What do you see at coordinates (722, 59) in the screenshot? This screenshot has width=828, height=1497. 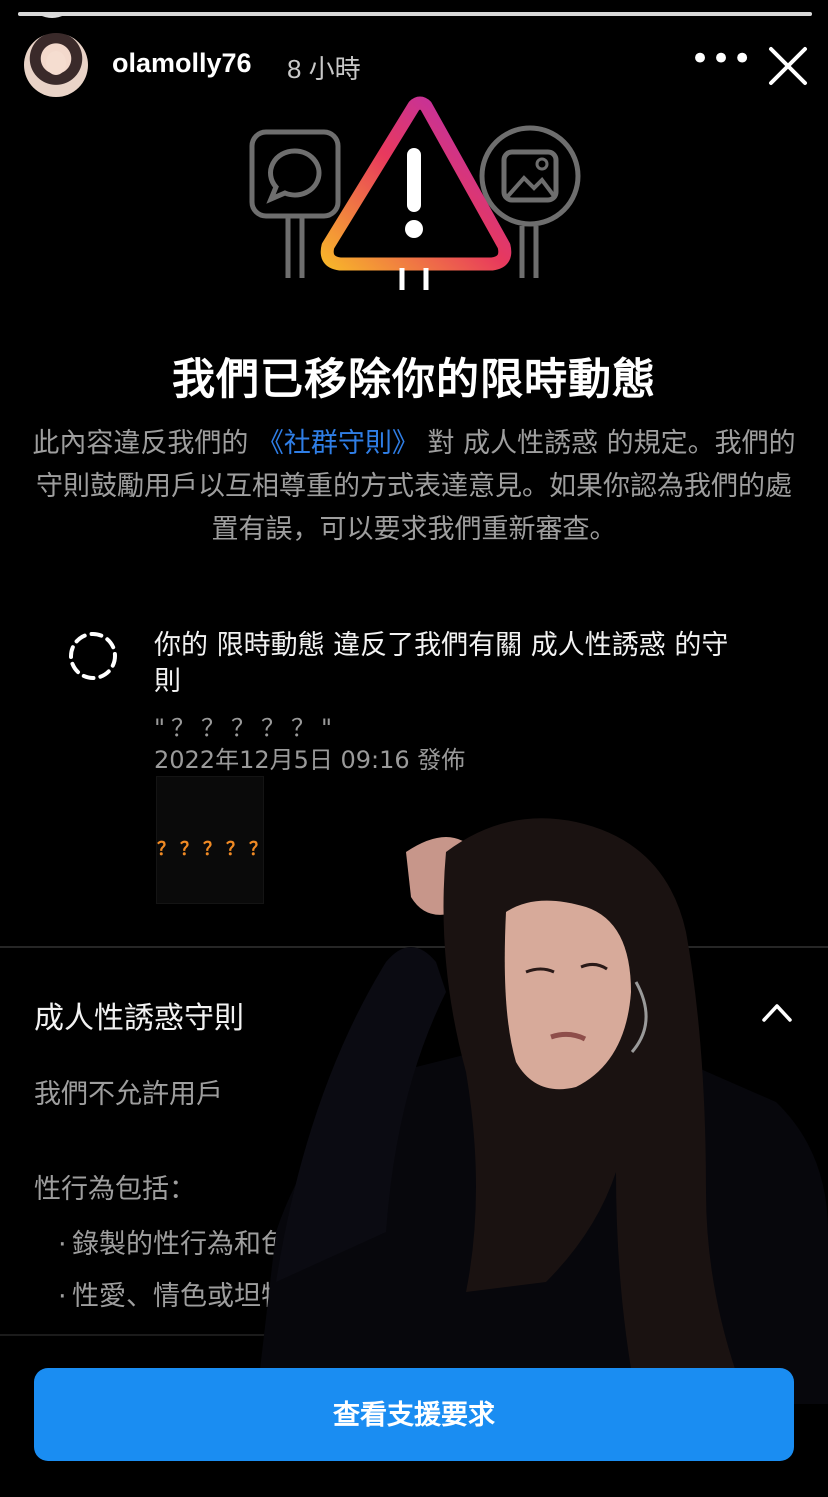 I see `more-horizontal-icon: •••` at bounding box center [722, 59].